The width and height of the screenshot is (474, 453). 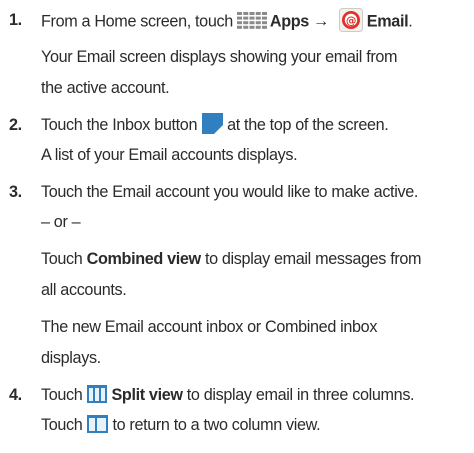 I want to click on step-3-number: 3., so click(x=15, y=192).